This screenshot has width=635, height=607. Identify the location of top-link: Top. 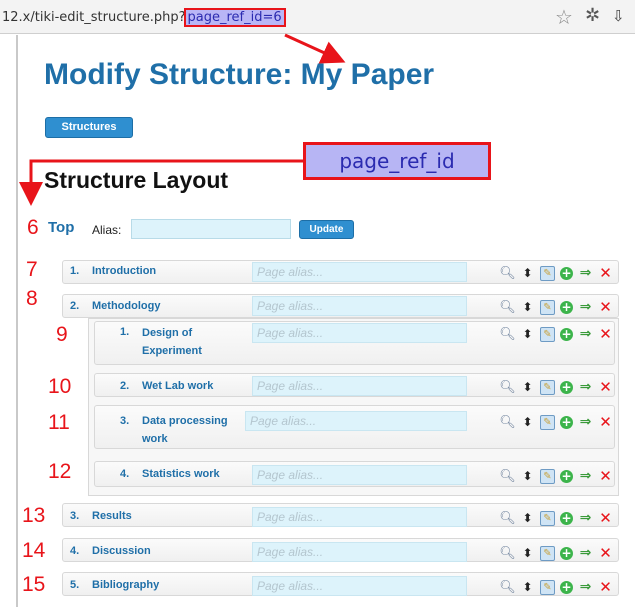
(61, 227).